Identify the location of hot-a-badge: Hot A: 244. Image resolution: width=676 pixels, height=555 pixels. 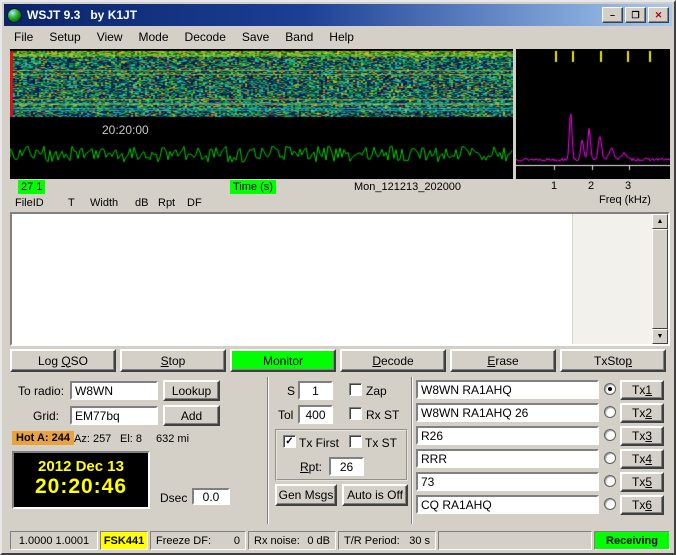
(43, 438).